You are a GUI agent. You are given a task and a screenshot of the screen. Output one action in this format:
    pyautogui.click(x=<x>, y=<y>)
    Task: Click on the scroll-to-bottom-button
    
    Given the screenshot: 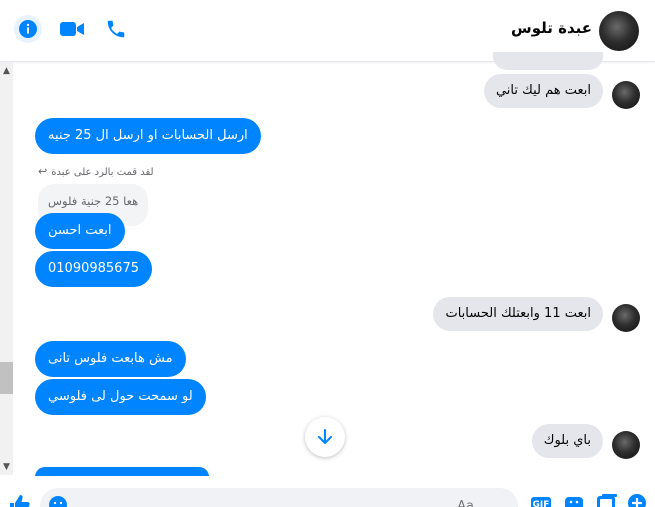 What is the action you would take?
    pyautogui.click(x=325, y=437)
    